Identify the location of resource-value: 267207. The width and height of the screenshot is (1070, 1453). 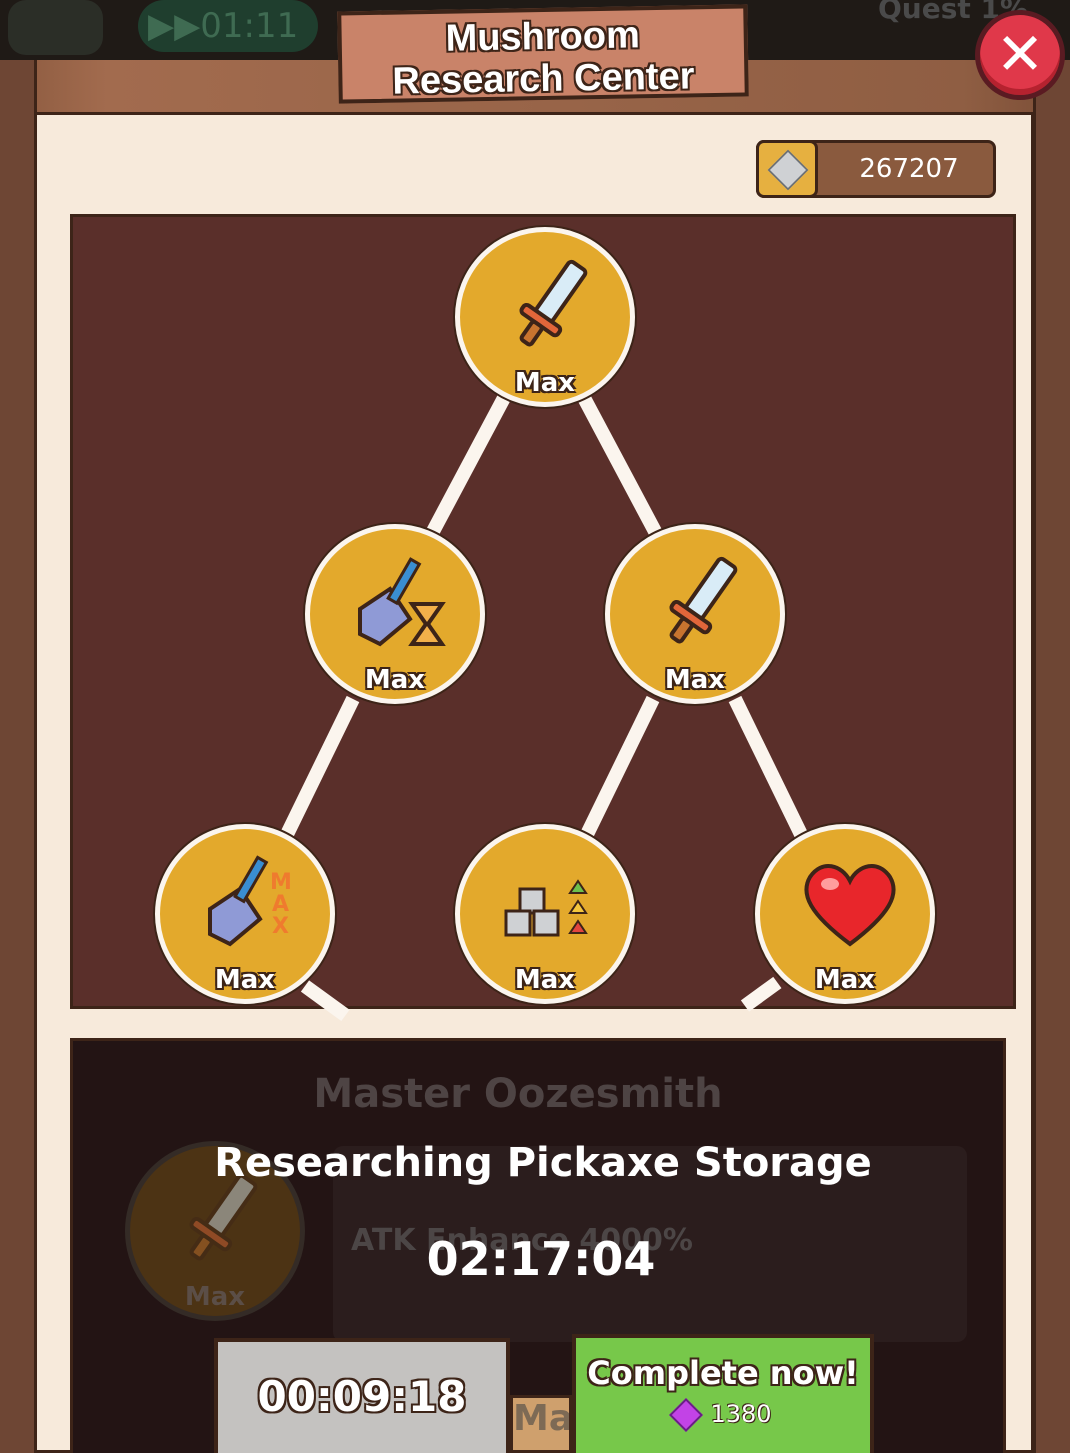
(909, 169).